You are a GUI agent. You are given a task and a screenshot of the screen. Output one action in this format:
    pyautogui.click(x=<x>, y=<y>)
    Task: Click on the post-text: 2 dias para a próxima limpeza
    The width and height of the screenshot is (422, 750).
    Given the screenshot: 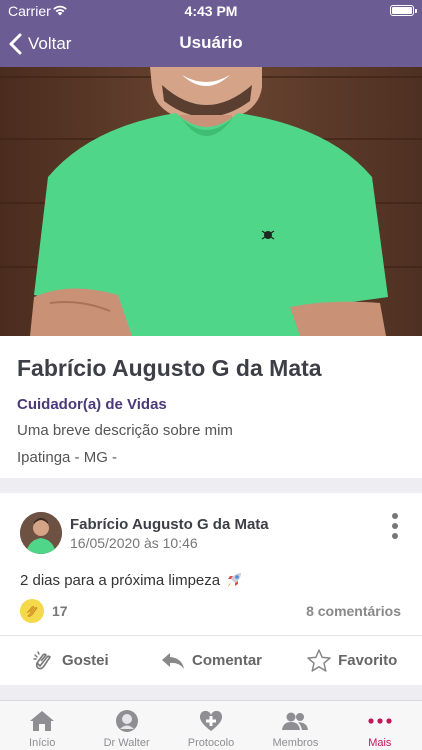 What is the action you would take?
    pyautogui.click(x=132, y=580)
    